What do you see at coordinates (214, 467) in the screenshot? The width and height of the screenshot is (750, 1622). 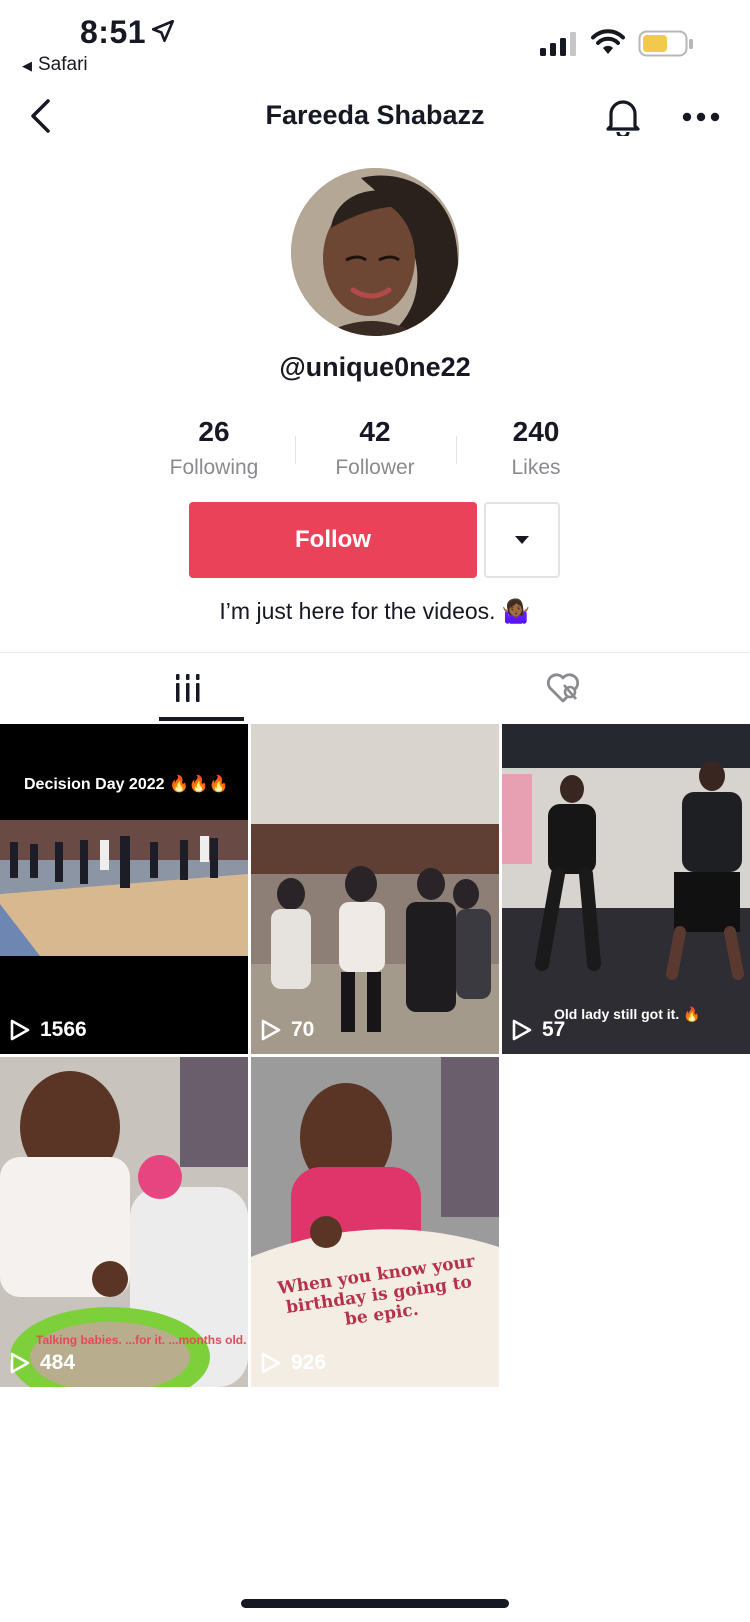 I see `following-label: Following` at bounding box center [214, 467].